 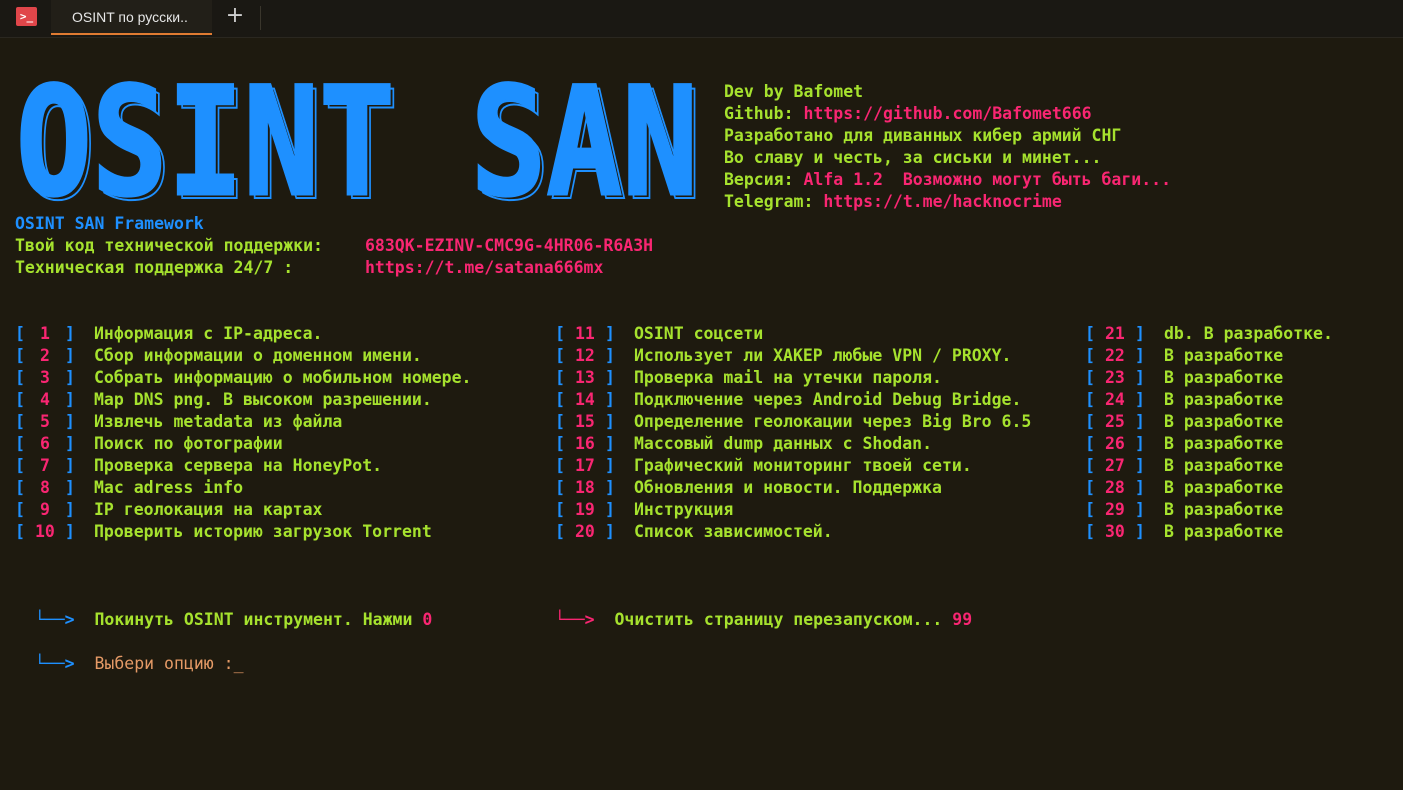 I want to click on menu-label: Сбор информации о доменном имени., so click(x=258, y=356).